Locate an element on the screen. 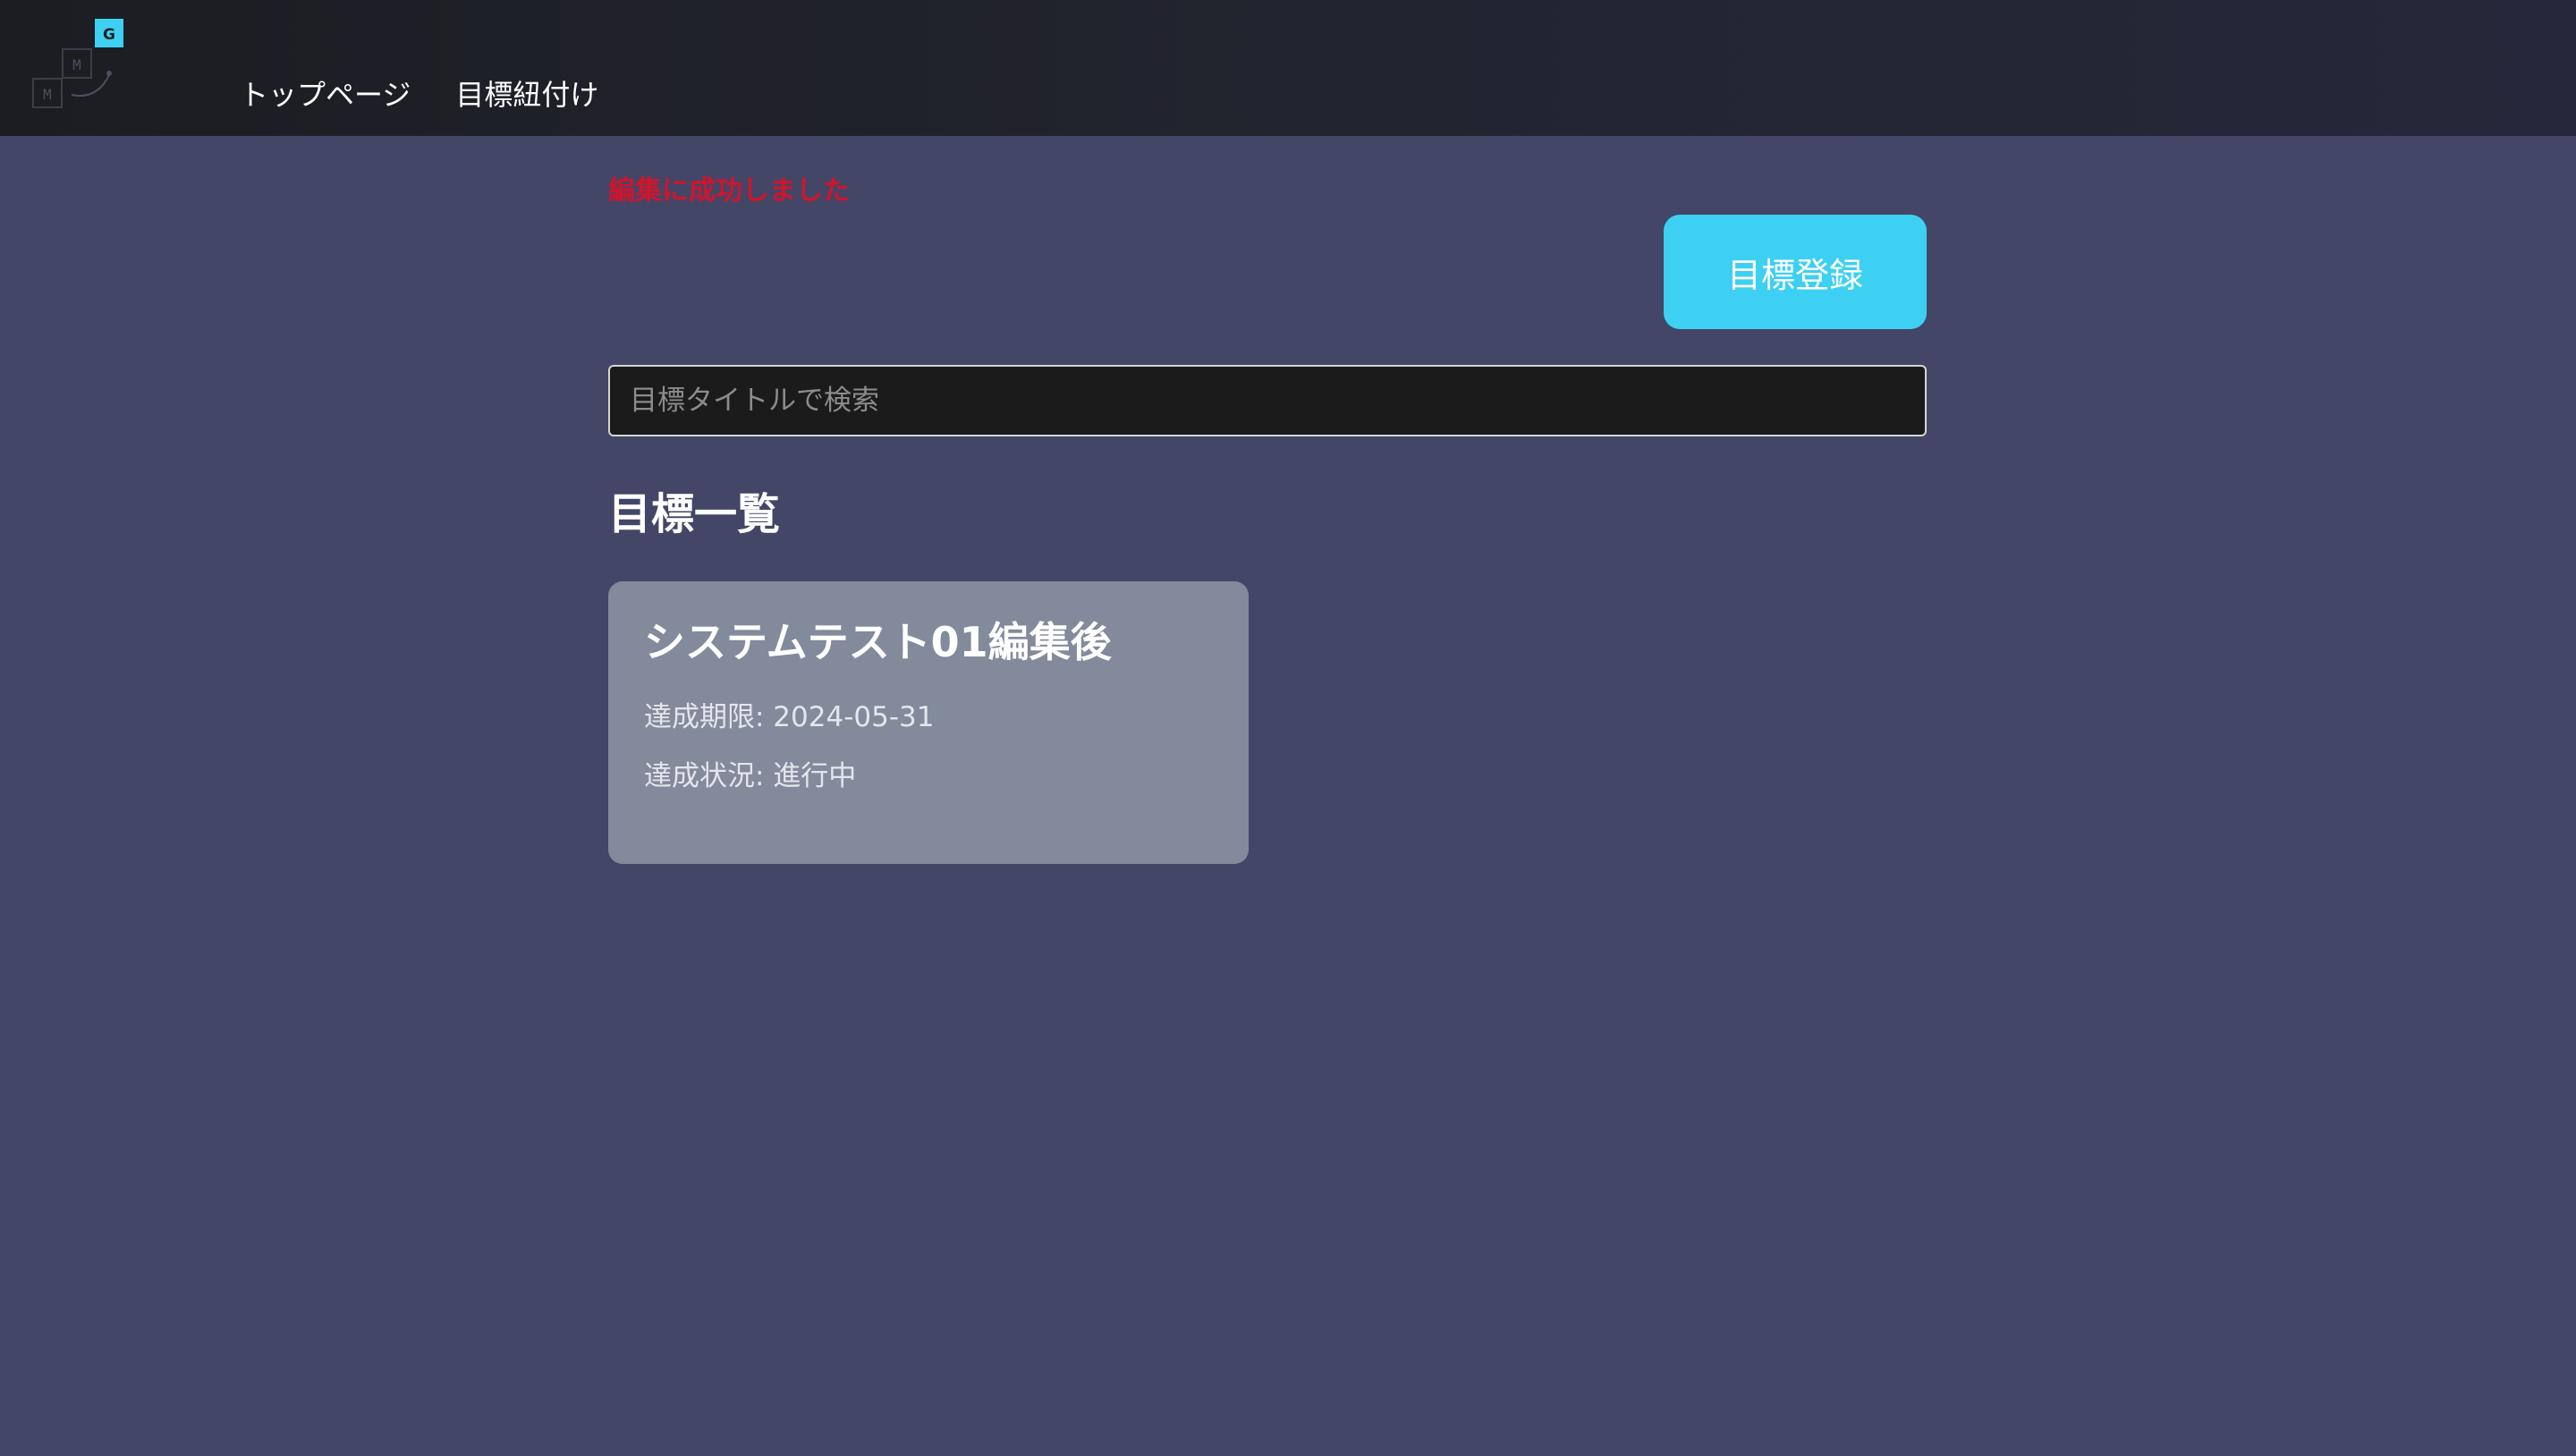 This screenshot has height=1456, width=2576. goal-card-title: システムテスト01編集後 is located at coordinates (878, 642).